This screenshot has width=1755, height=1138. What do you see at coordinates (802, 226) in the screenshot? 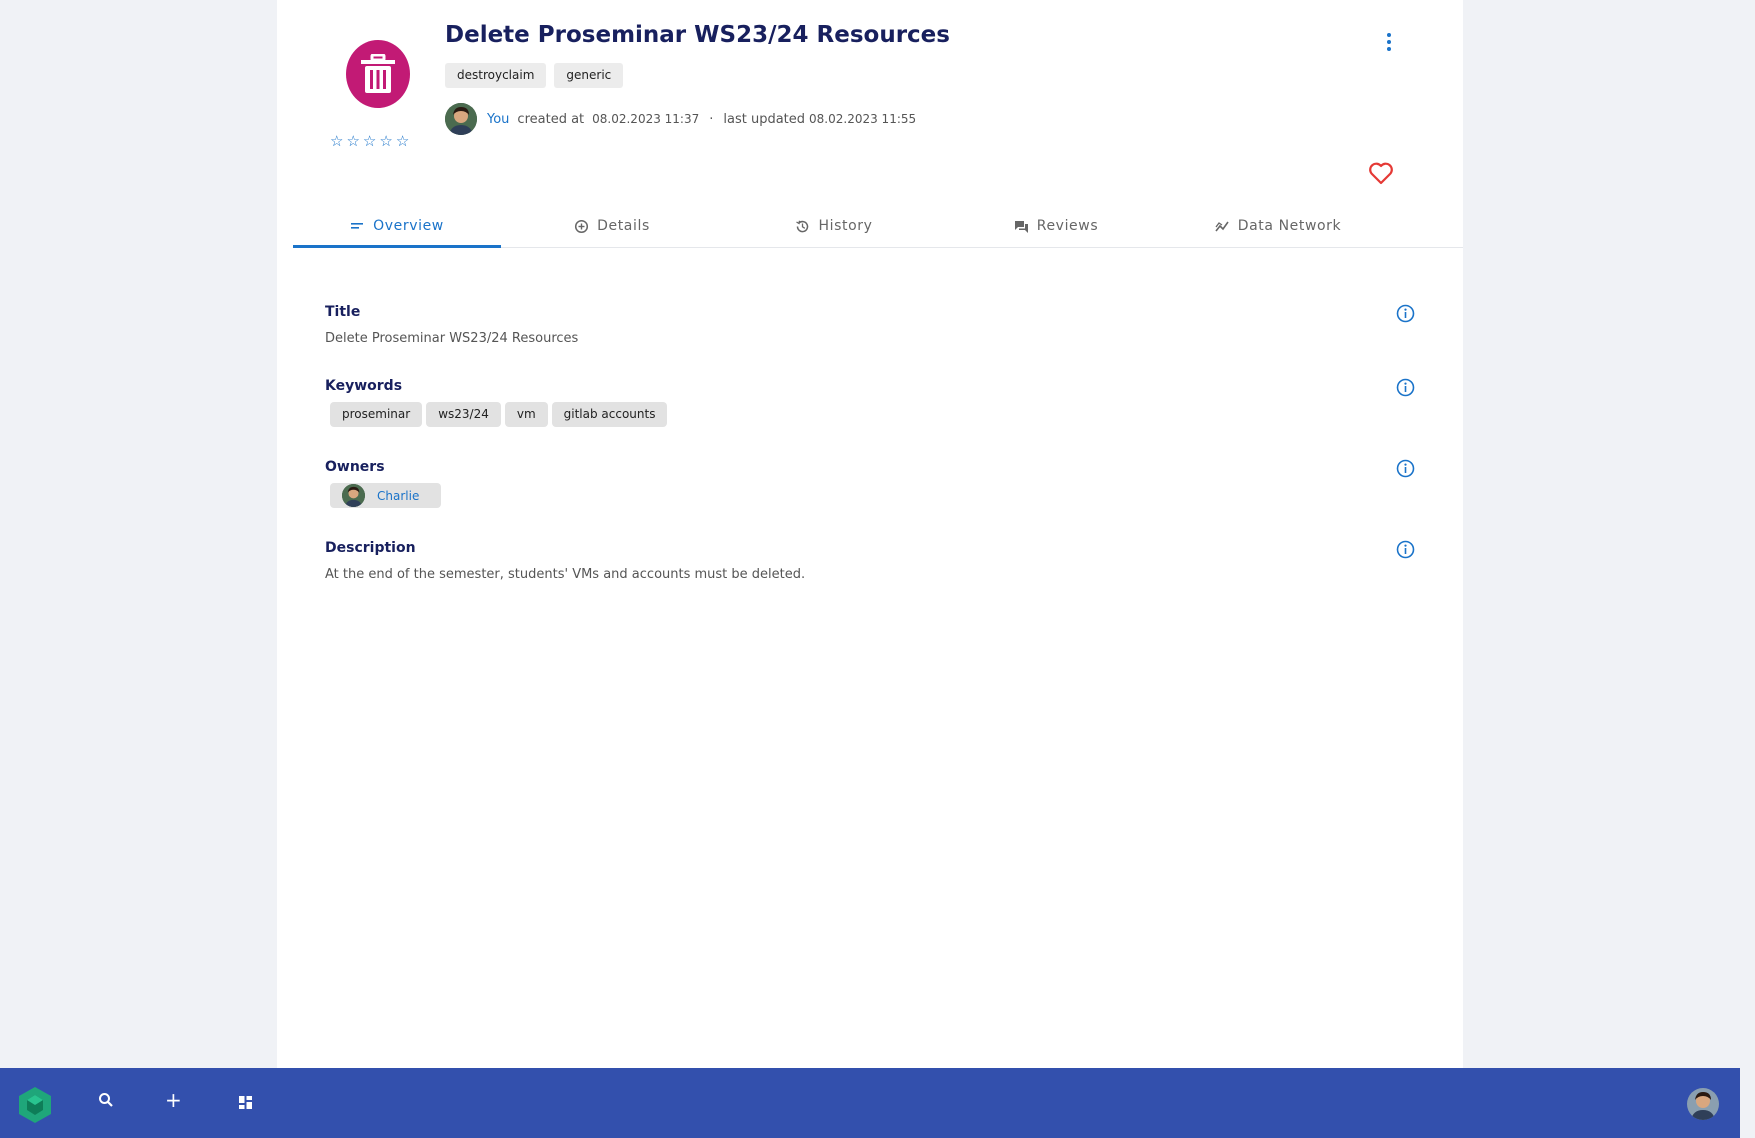
I see `history-icon` at bounding box center [802, 226].